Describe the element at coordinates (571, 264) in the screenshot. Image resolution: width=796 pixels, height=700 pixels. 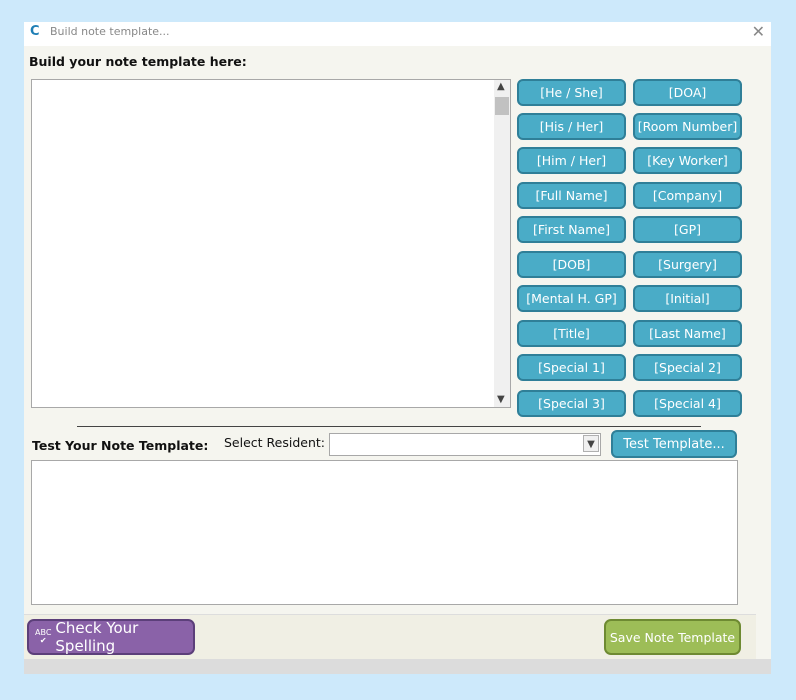
I see `tag-button: [DOB]` at that location.